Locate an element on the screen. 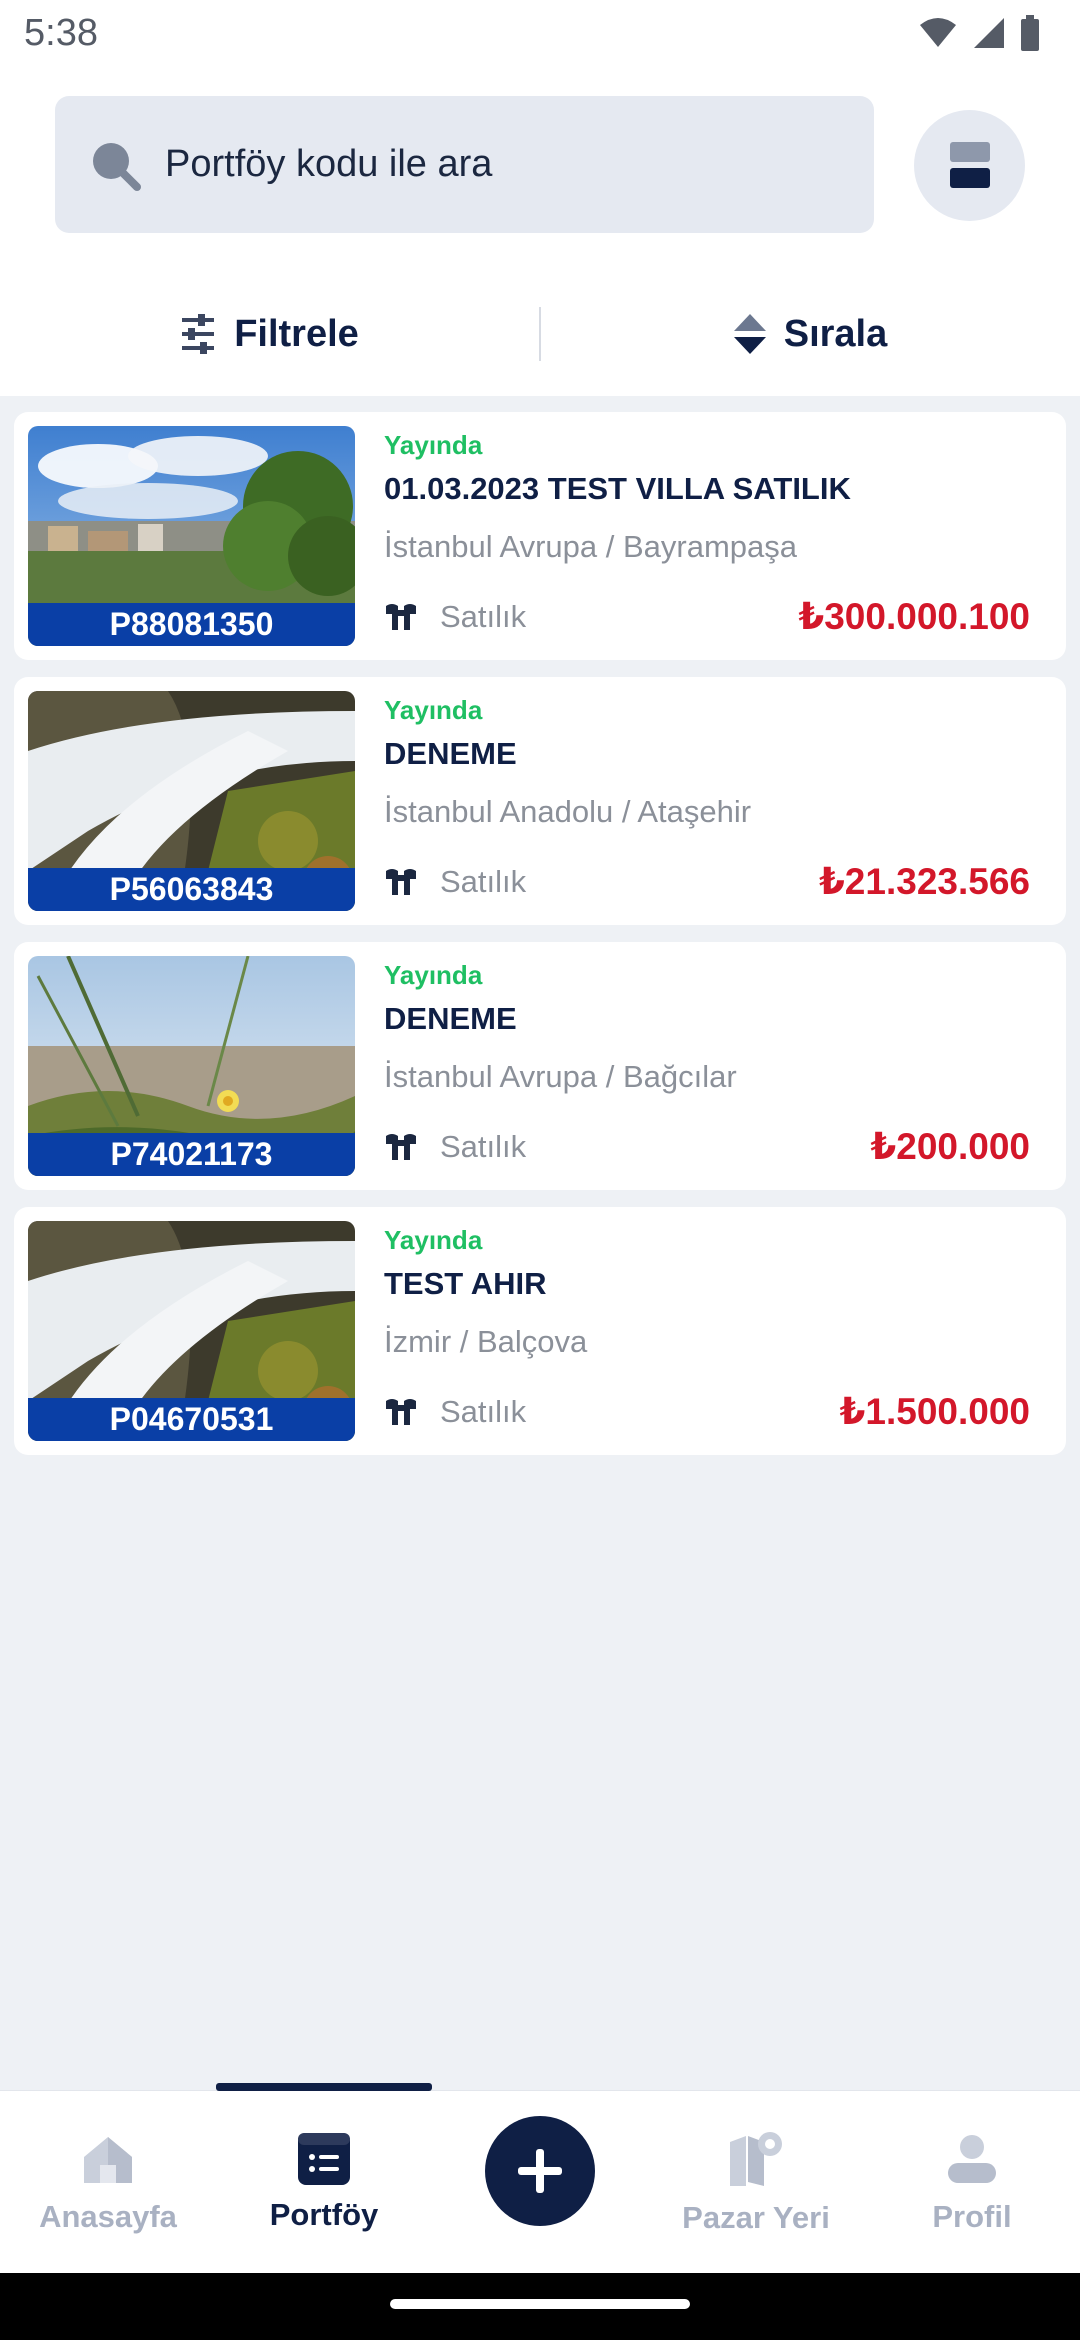 The width and height of the screenshot is (1080, 2340). listing-title: TEST AHIR is located at coordinates (465, 1283).